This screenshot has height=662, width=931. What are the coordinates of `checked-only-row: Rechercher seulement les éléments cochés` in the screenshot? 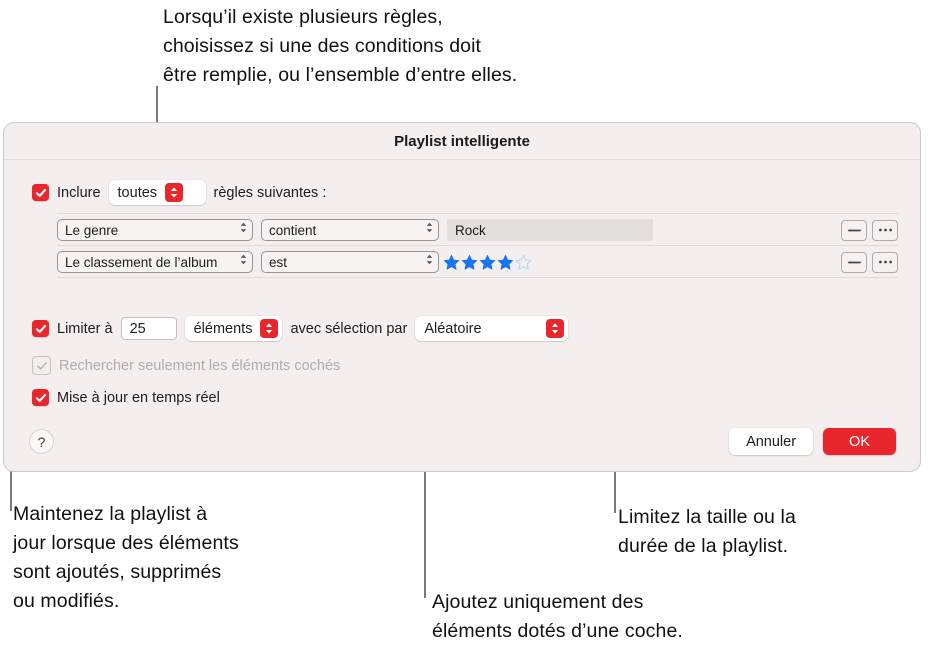 It's located at (186, 365).